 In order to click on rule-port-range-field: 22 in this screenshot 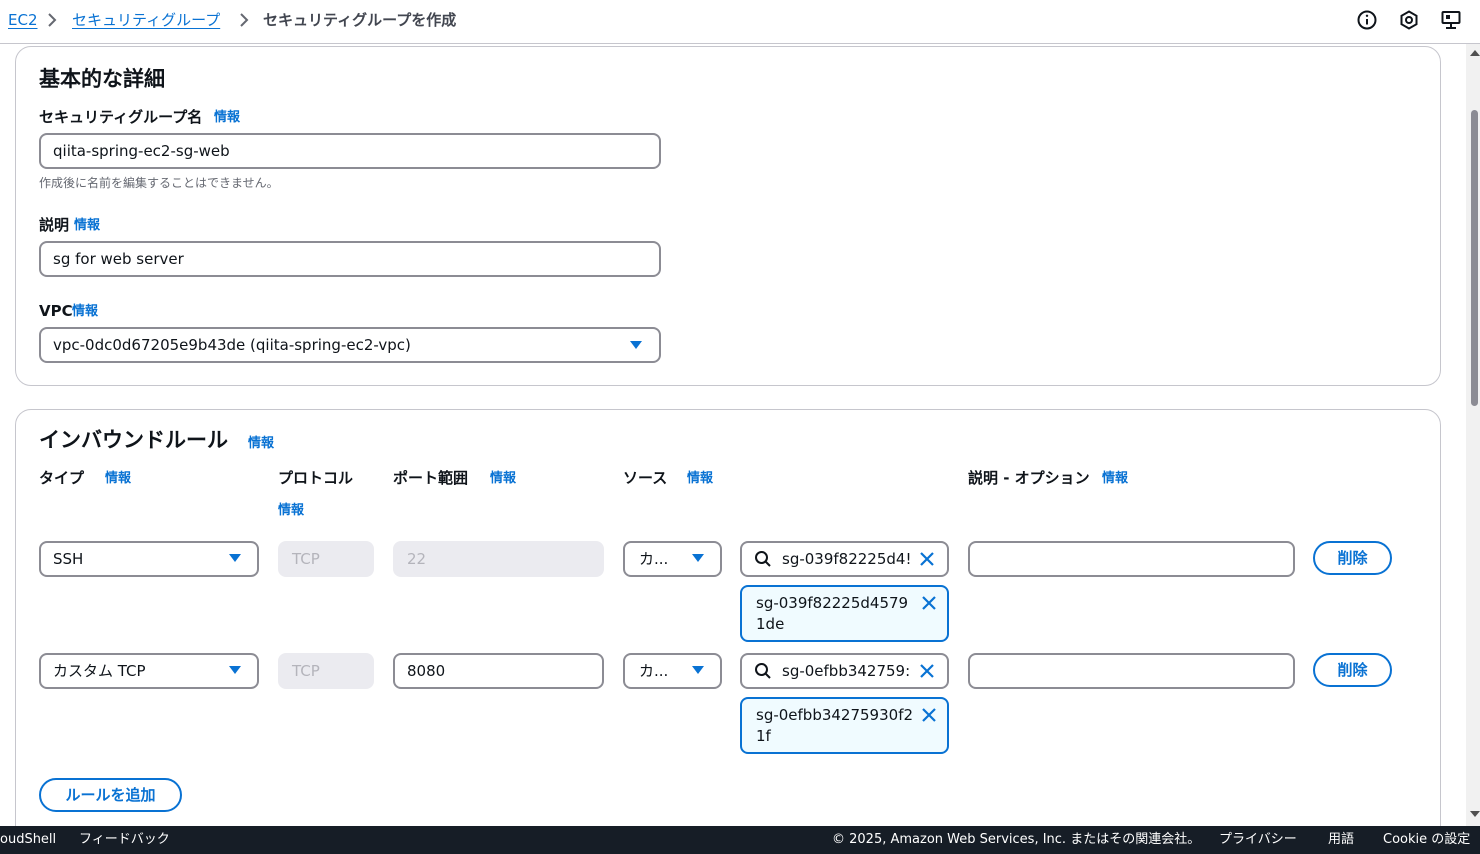, I will do `click(498, 559)`.